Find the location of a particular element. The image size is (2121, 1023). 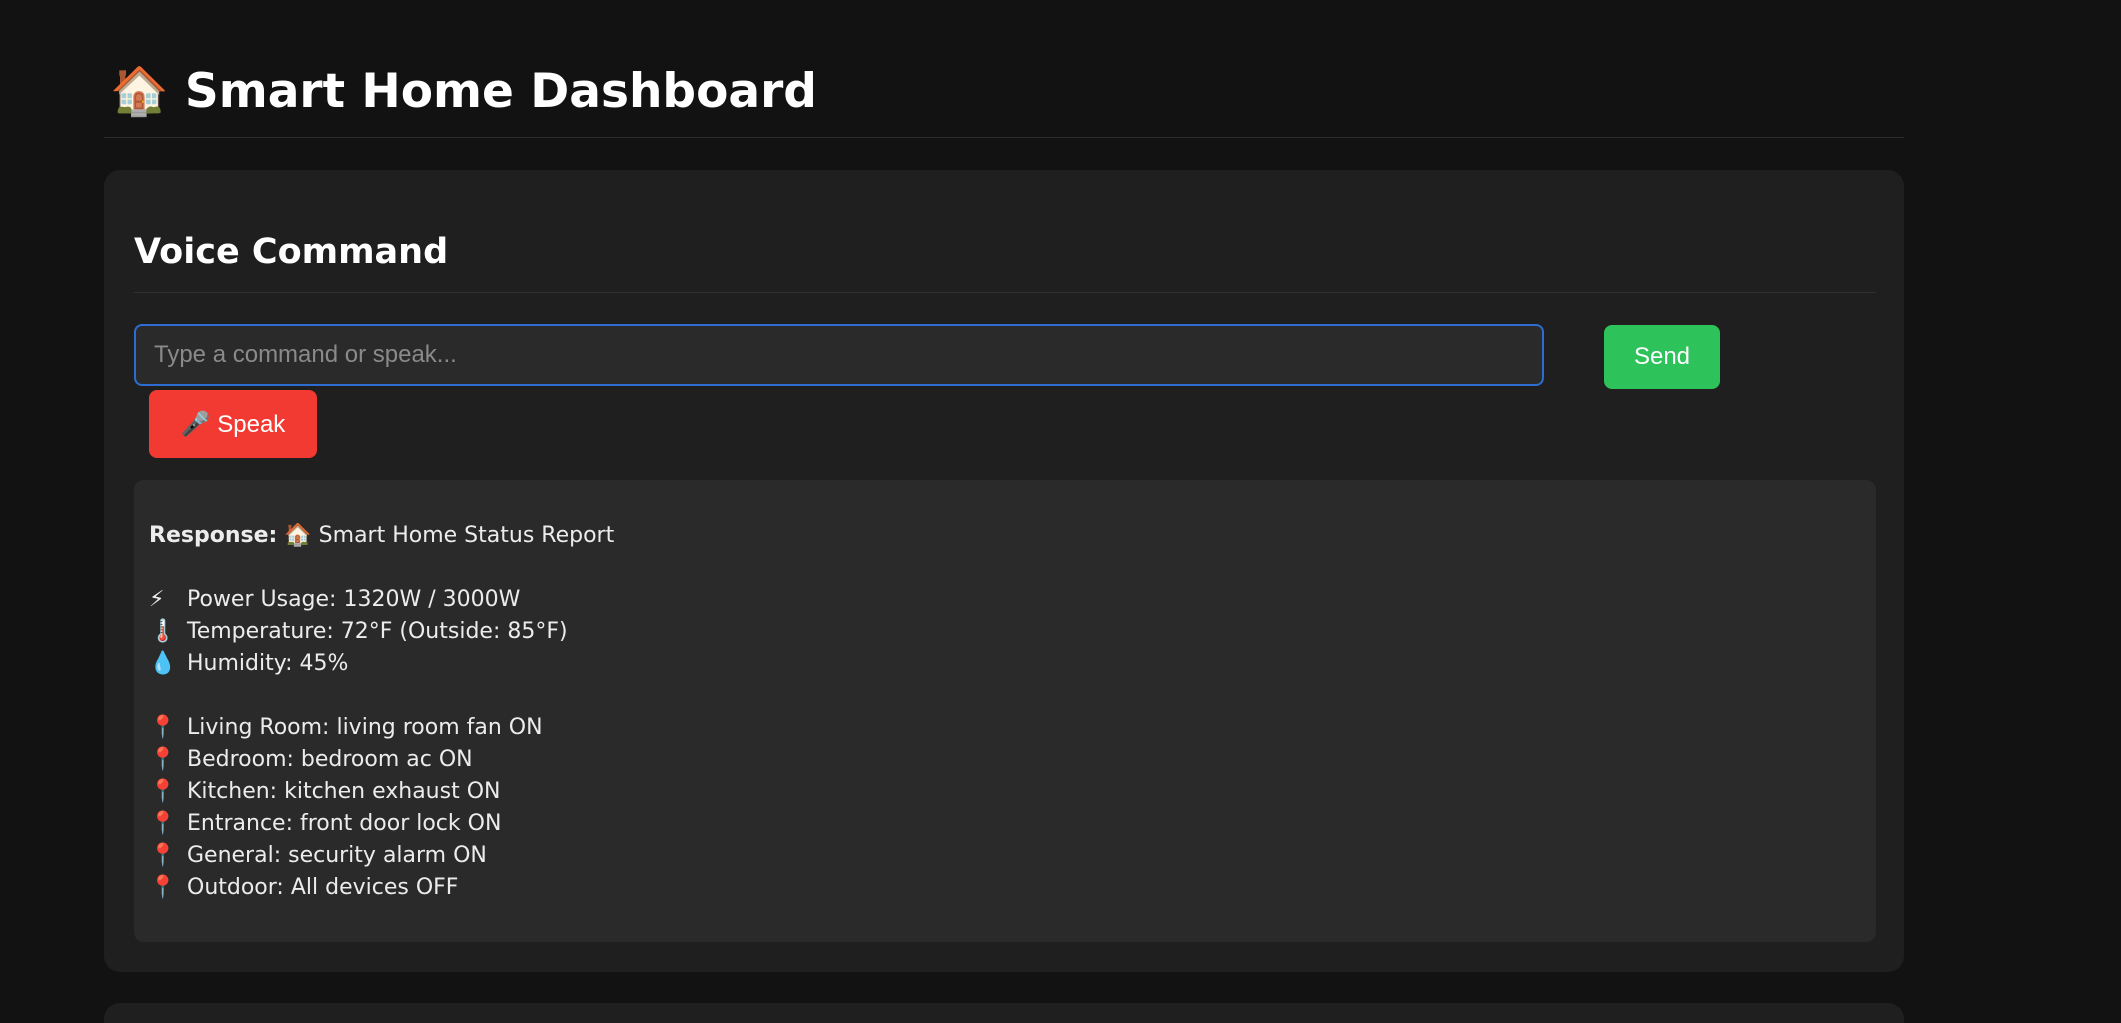

page-header: 🏠 Smart Home Dashboard is located at coordinates (1004, 95).